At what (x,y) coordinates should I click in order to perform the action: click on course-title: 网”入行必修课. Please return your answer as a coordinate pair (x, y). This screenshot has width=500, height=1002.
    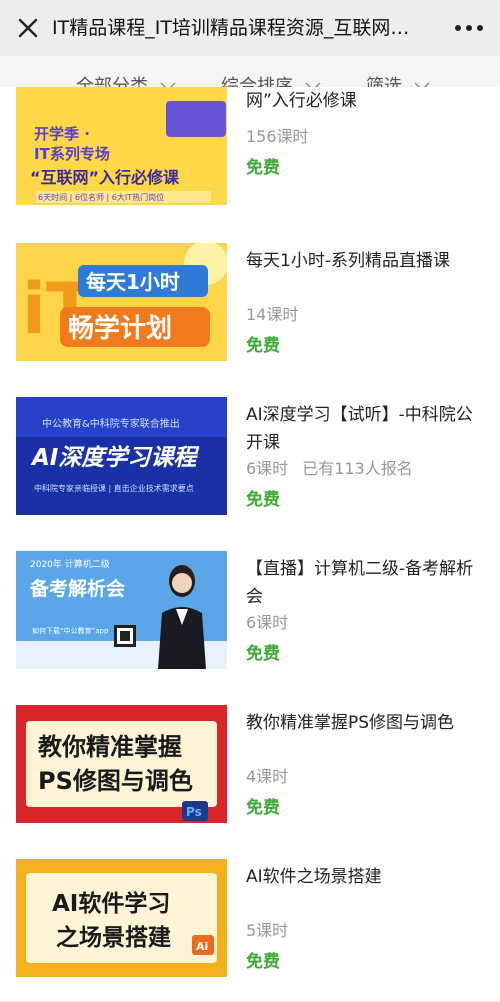
    Looking at the image, I should click on (301, 101).